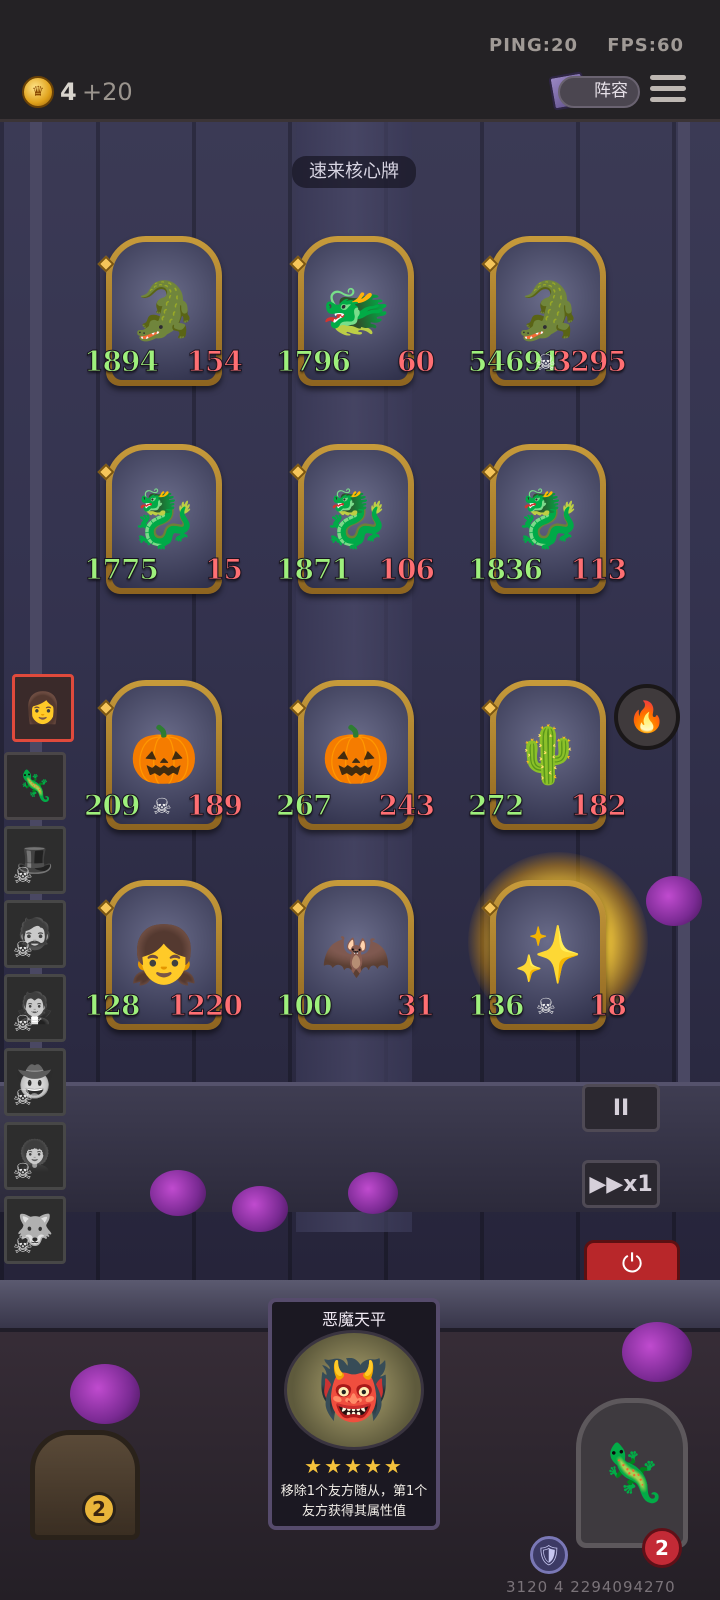 This screenshot has width=720, height=1600. I want to click on opponent-portrait-icon: 👩, so click(43, 708).